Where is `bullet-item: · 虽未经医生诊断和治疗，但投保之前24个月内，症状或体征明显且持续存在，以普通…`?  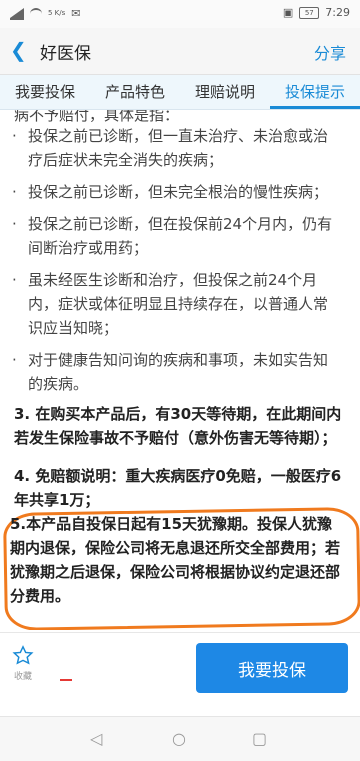
bullet-item: · 虽未经医生诊断和治疗，但投保之前24个月内，症状或体征明显且持续存在，以普通… is located at coordinates (177, 304).